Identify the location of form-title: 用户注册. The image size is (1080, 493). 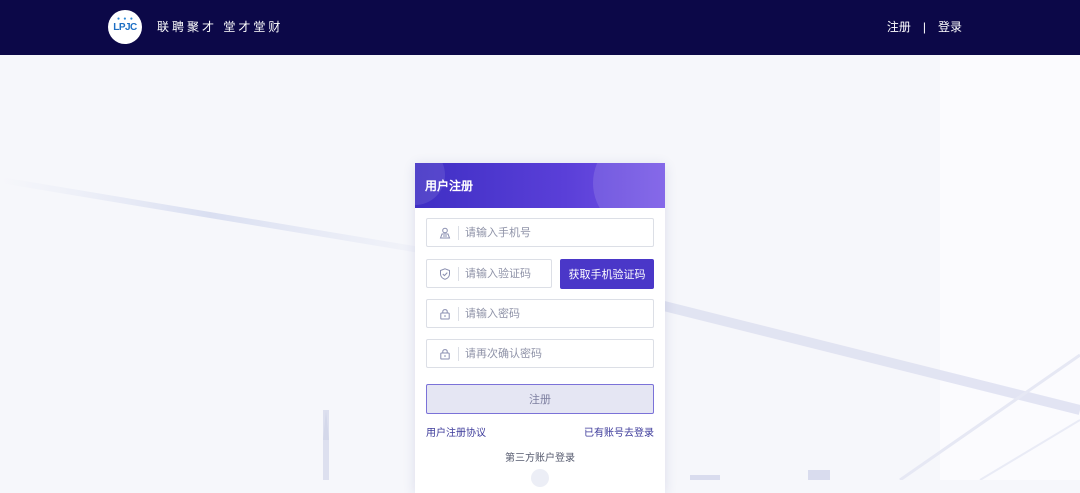
(449, 186).